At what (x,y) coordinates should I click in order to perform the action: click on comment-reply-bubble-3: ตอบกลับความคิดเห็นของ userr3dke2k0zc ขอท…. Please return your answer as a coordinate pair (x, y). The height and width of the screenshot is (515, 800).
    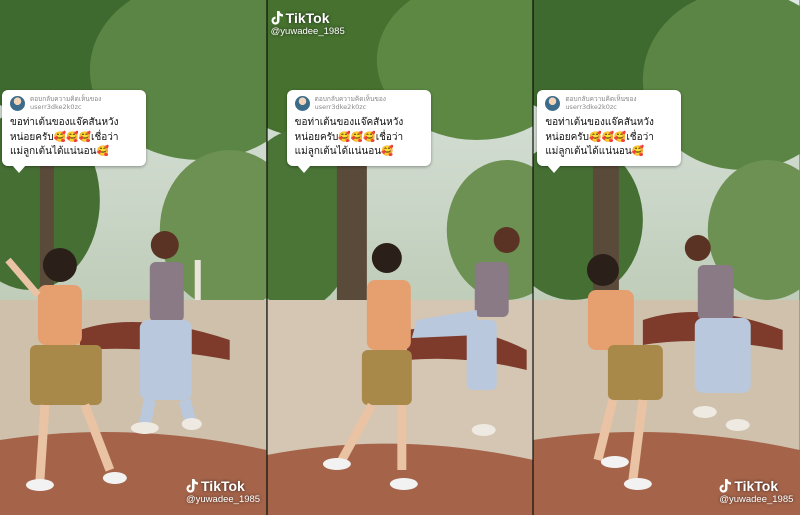
    Looking at the image, I should click on (609, 131).